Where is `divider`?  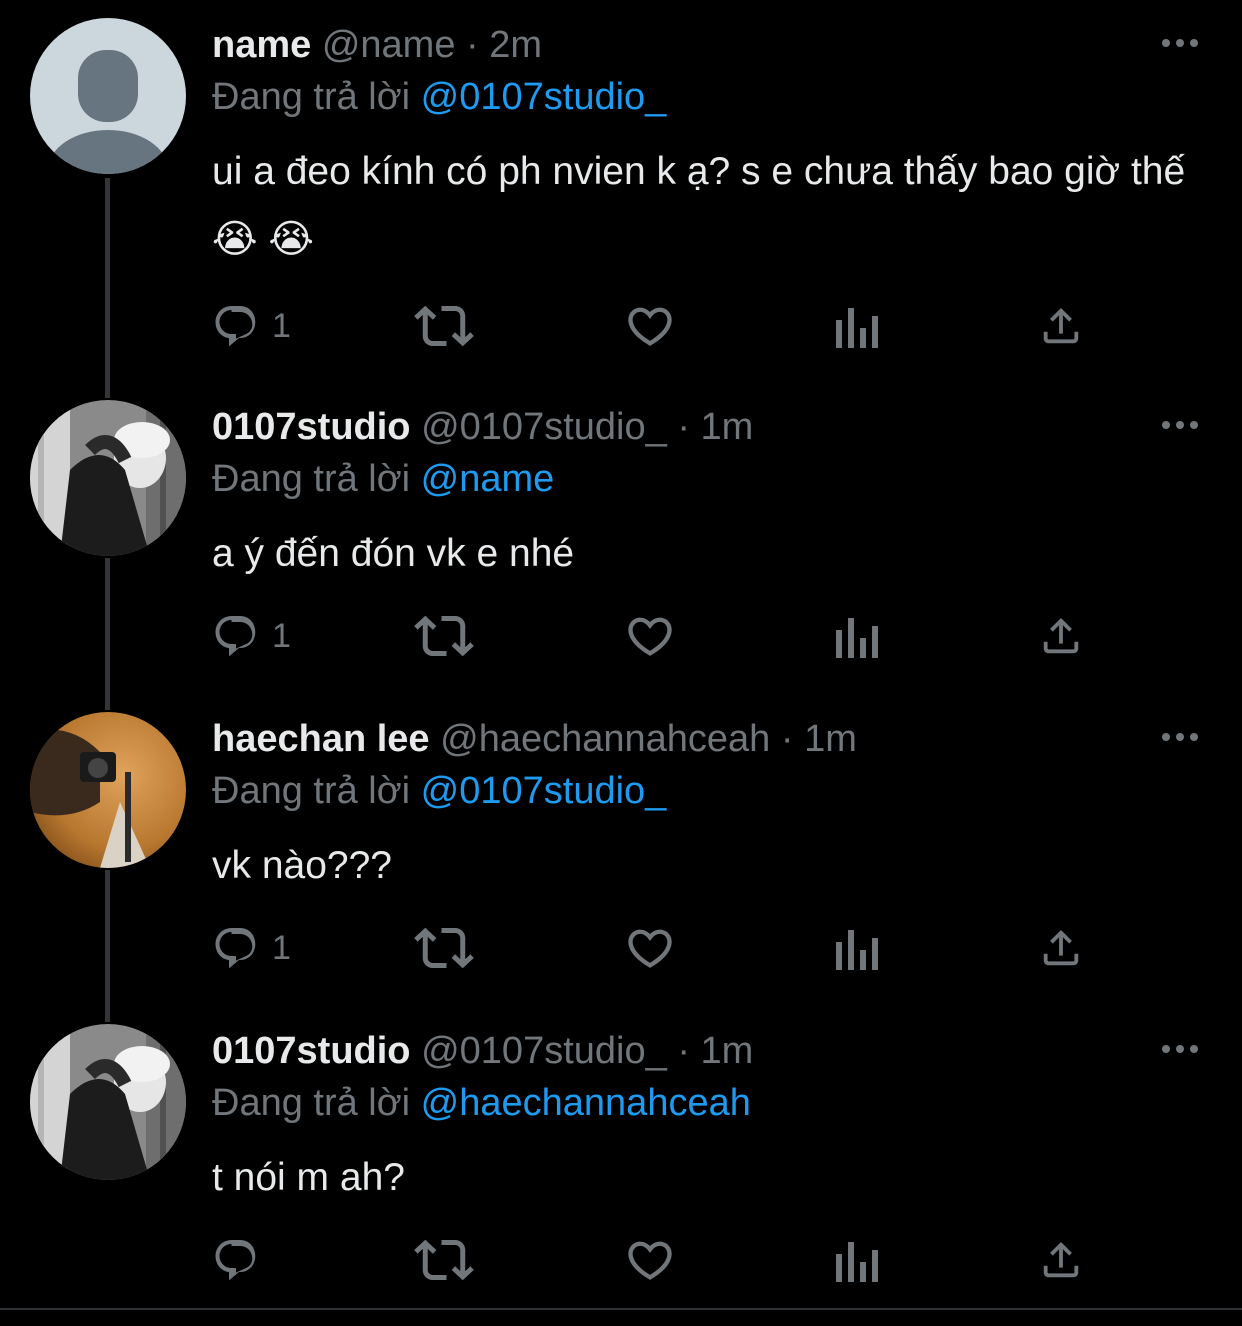 divider is located at coordinates (621, 1309).